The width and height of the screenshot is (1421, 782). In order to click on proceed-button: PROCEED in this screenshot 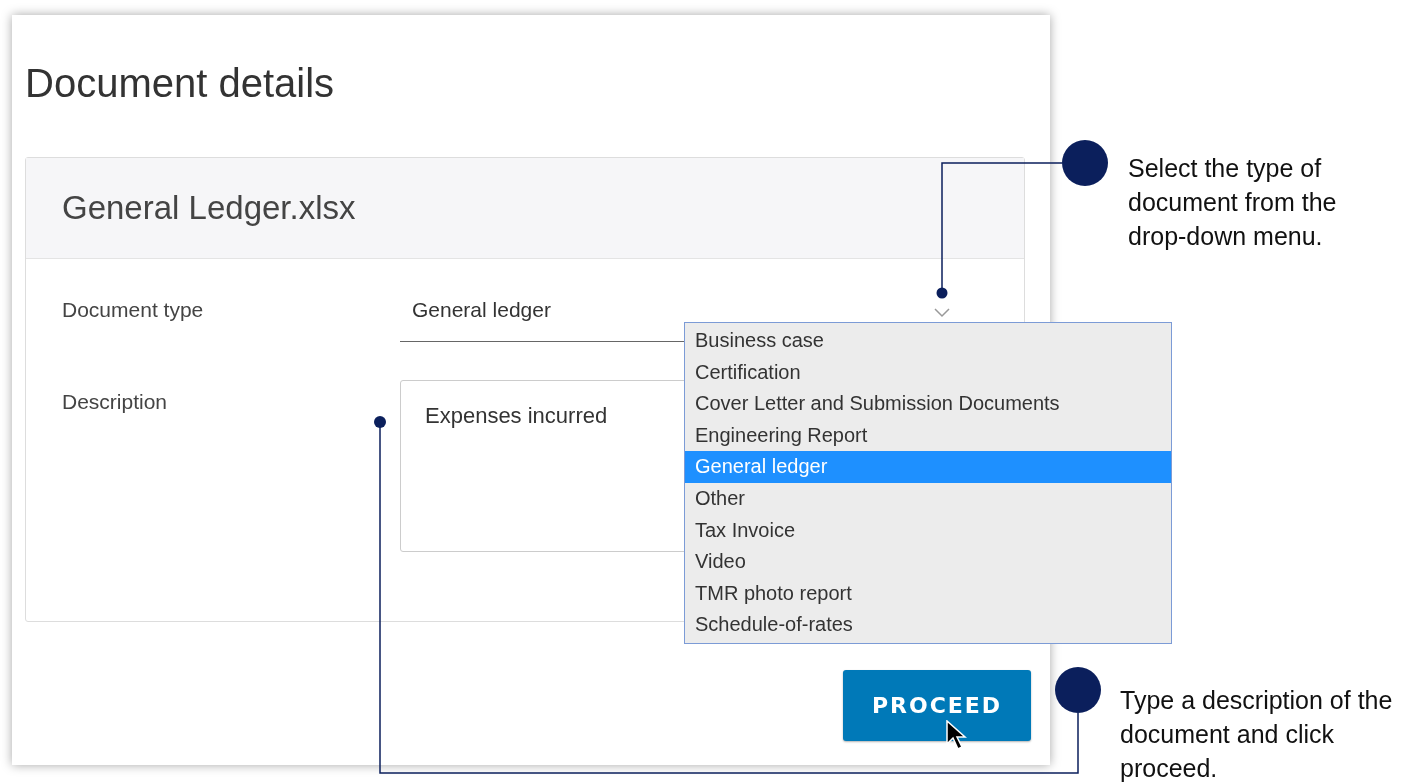, I will do `click(937, 705)`.